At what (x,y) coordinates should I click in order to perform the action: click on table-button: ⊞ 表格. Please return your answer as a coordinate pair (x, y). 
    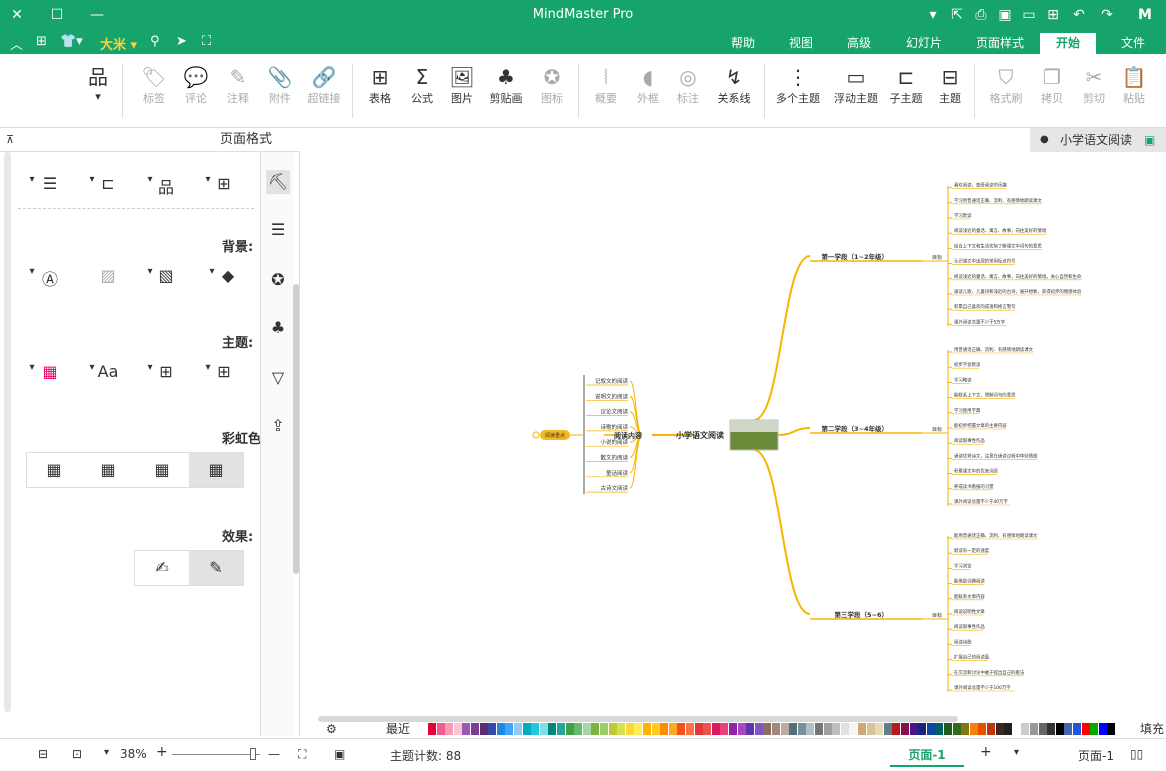
    Looking at the image, I should click on (380, 85).